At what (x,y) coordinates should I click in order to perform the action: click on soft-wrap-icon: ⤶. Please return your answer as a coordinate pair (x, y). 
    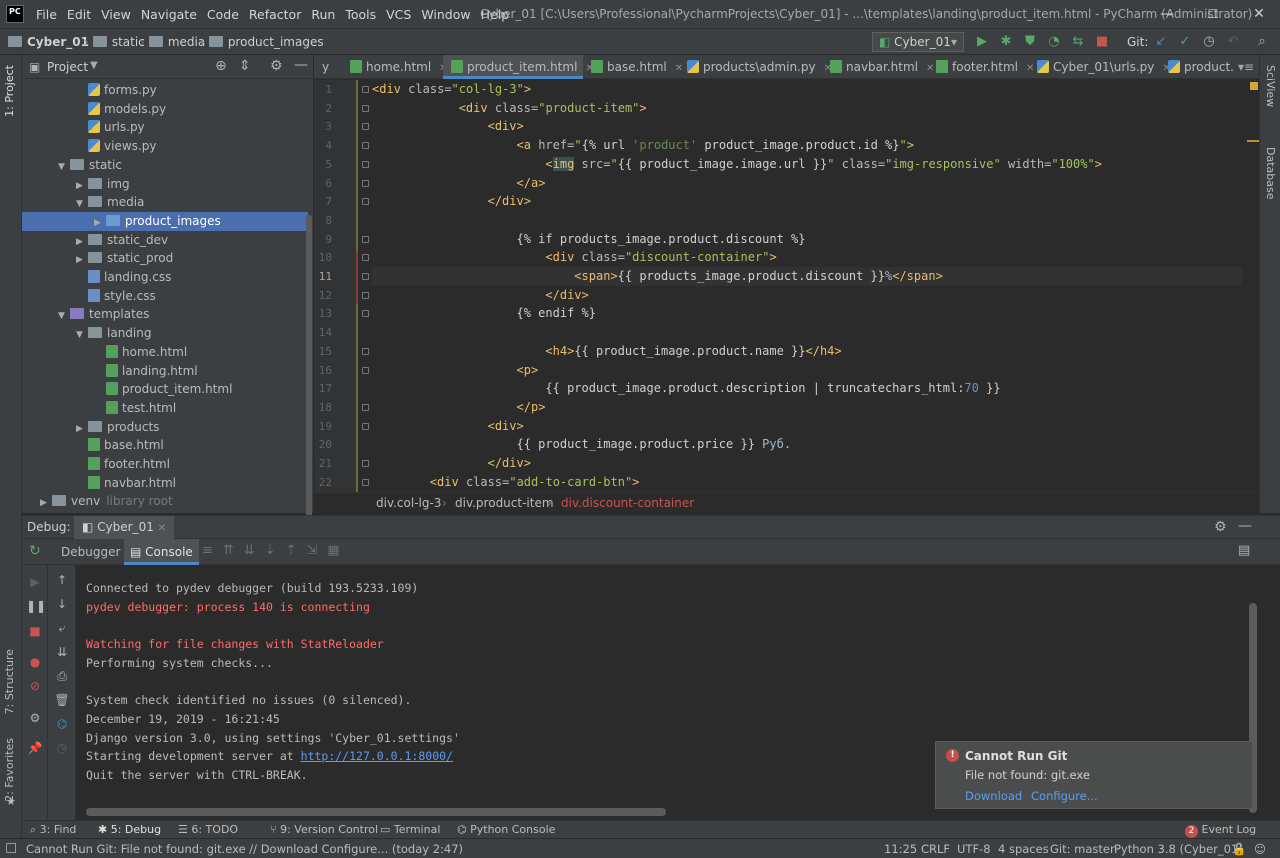
    Looking at the image, I should click on (62, 628).